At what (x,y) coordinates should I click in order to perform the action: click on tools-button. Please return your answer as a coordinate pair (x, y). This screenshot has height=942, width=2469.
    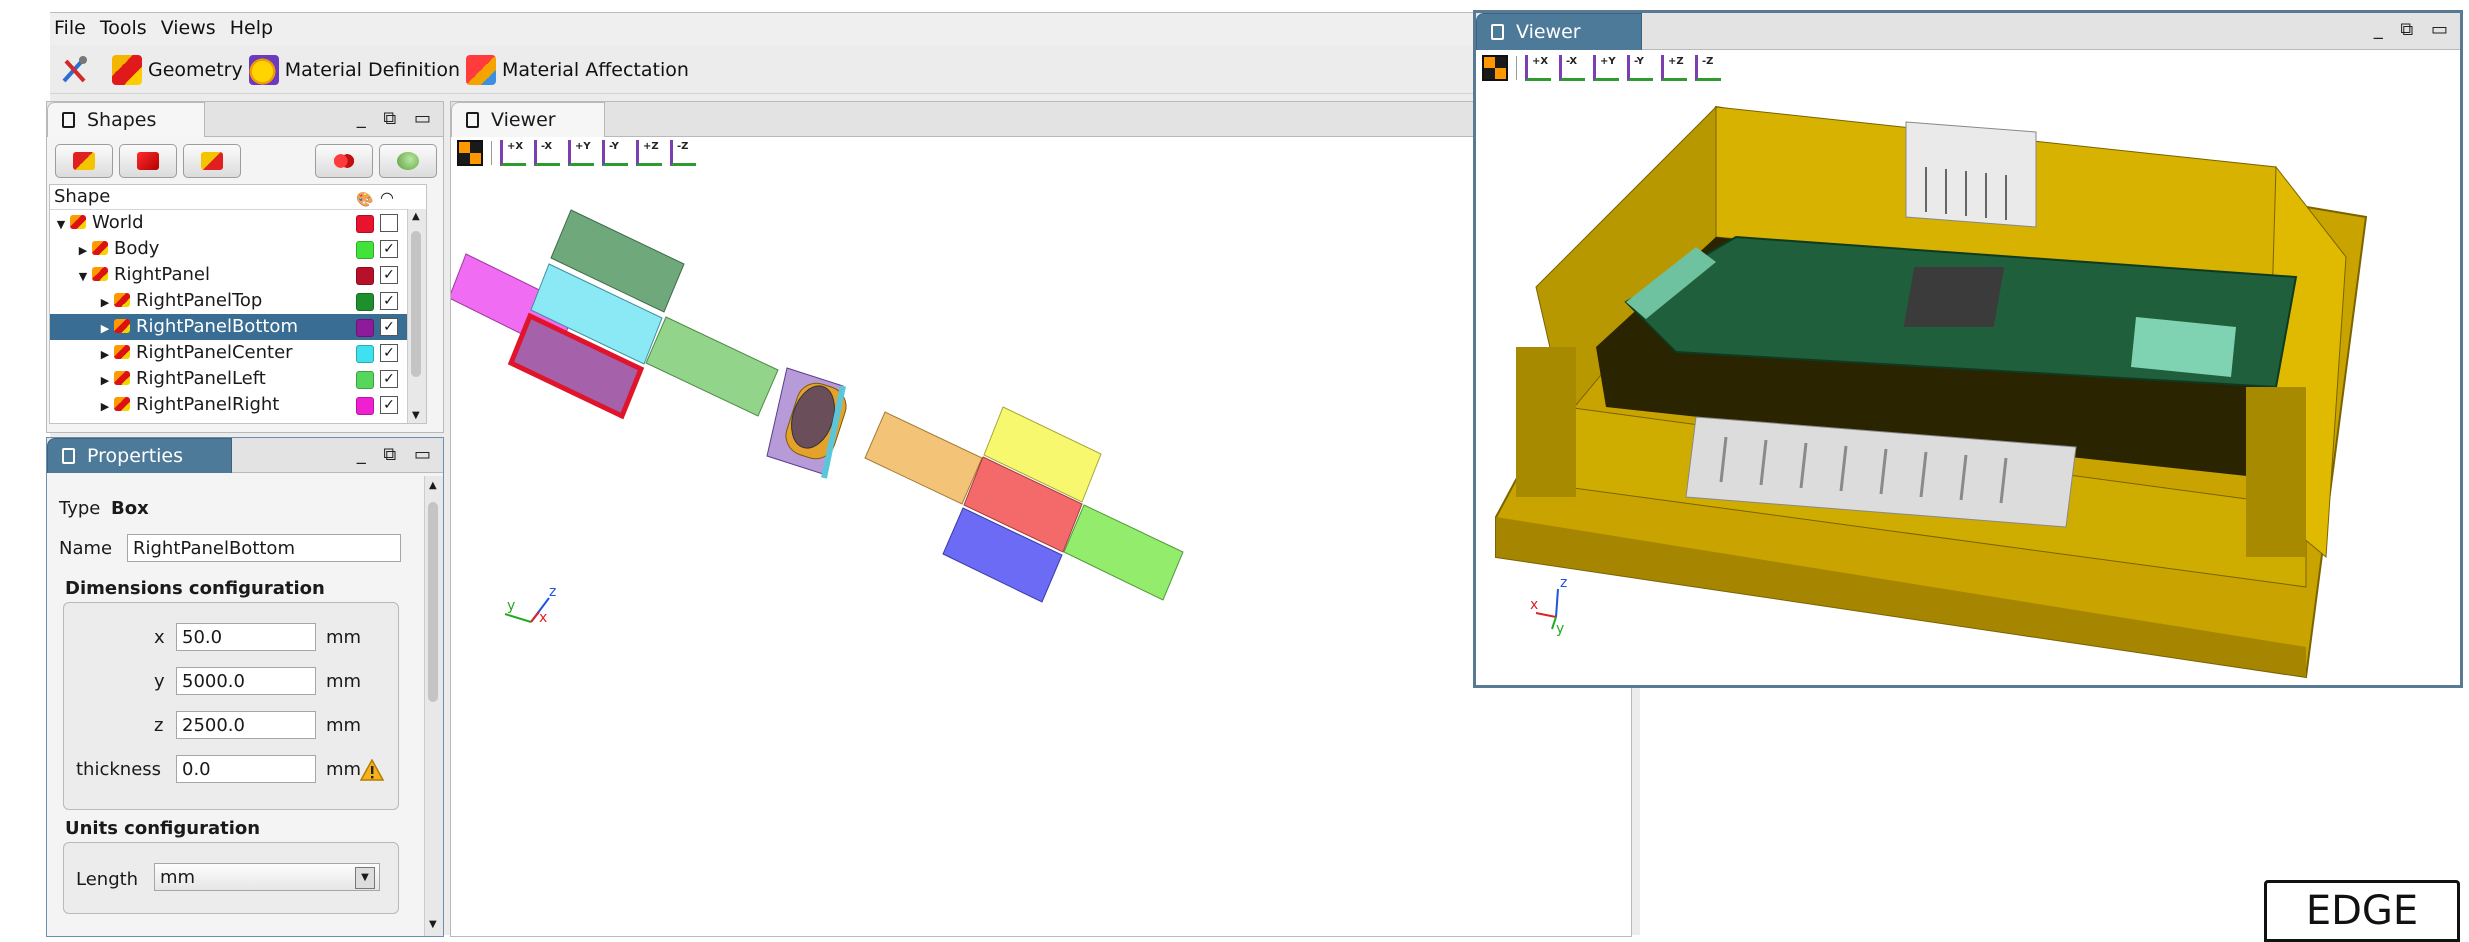
    Looking at the image, I should click on (75, 70).